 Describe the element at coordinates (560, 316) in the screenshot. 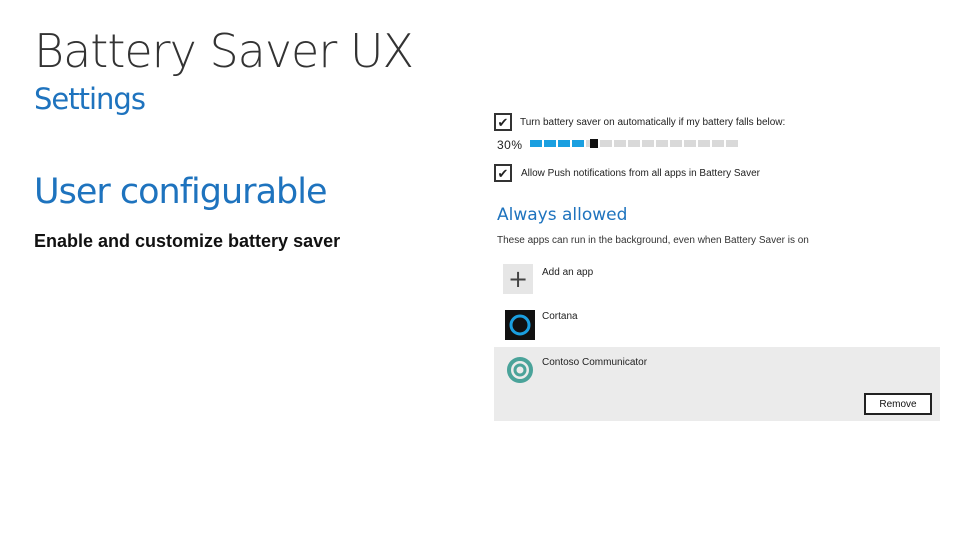

I see `app-name-cortana: Cortana` at that location.